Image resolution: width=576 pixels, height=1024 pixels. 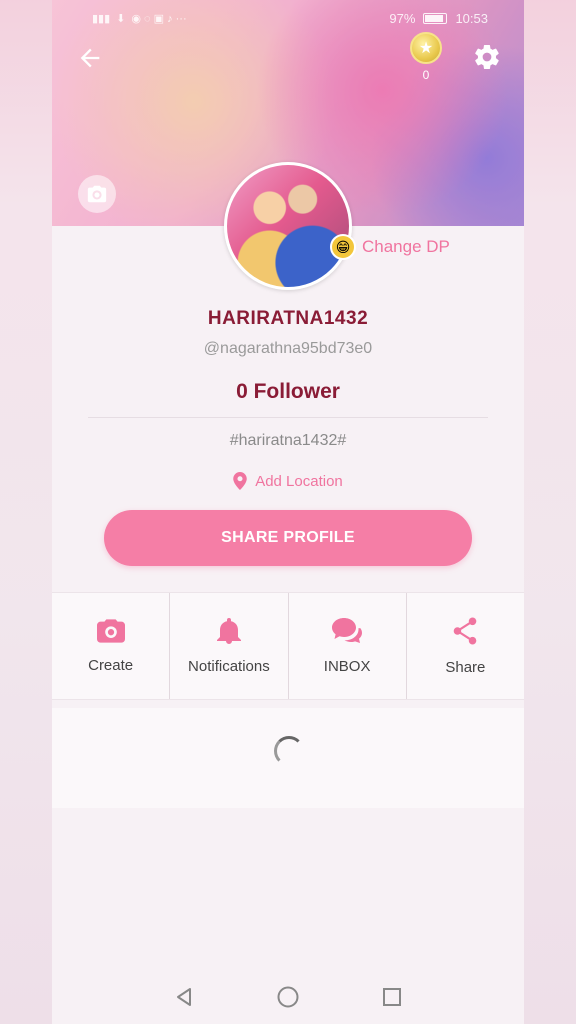 I want to click on back-arrow-svg, so click(x=90, y=58).